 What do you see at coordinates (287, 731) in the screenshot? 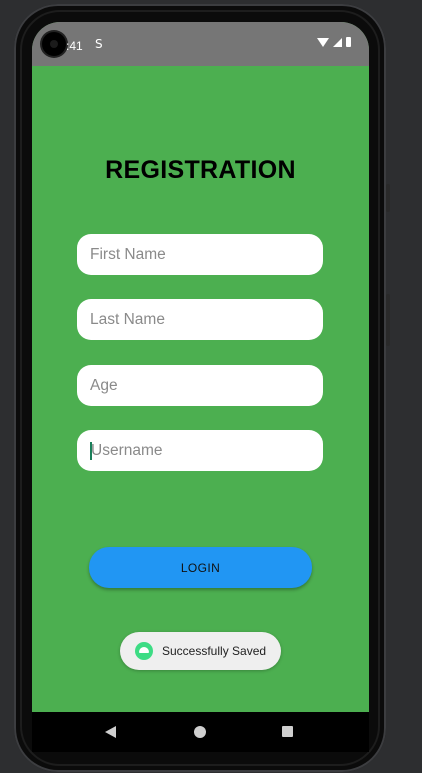
I see `recents-icon` at bounding box center [287, 731].